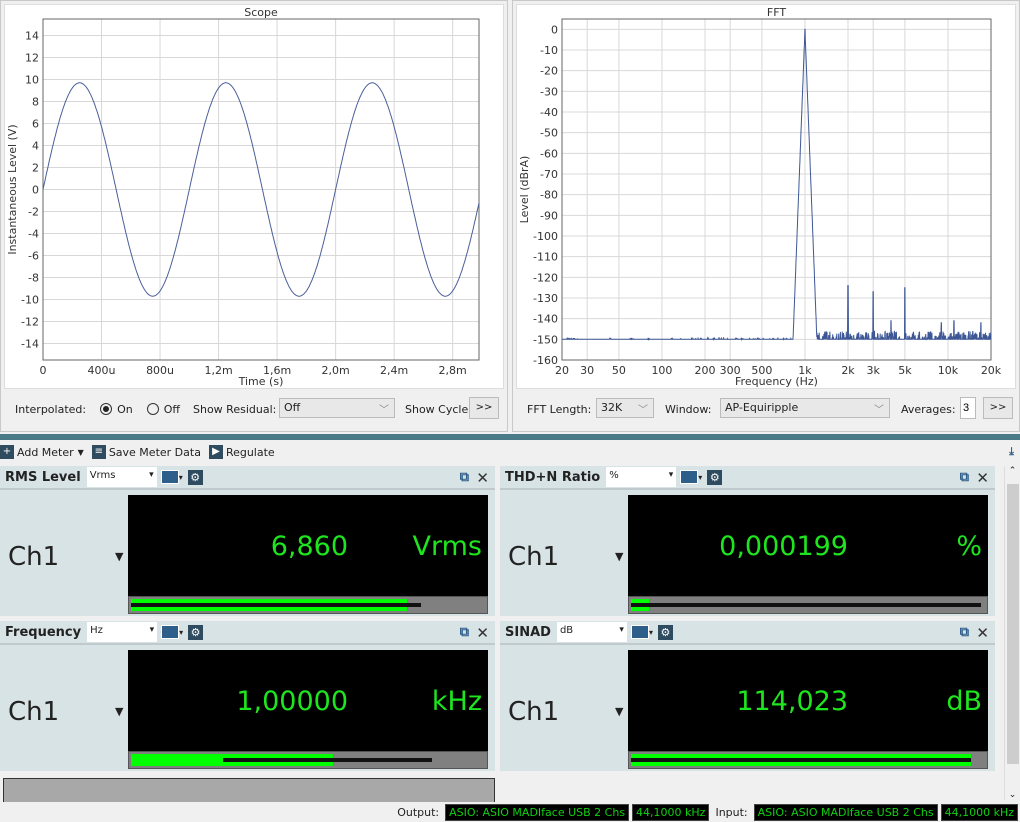  I want to click on y-tick-label: -150, so click(545, 339).